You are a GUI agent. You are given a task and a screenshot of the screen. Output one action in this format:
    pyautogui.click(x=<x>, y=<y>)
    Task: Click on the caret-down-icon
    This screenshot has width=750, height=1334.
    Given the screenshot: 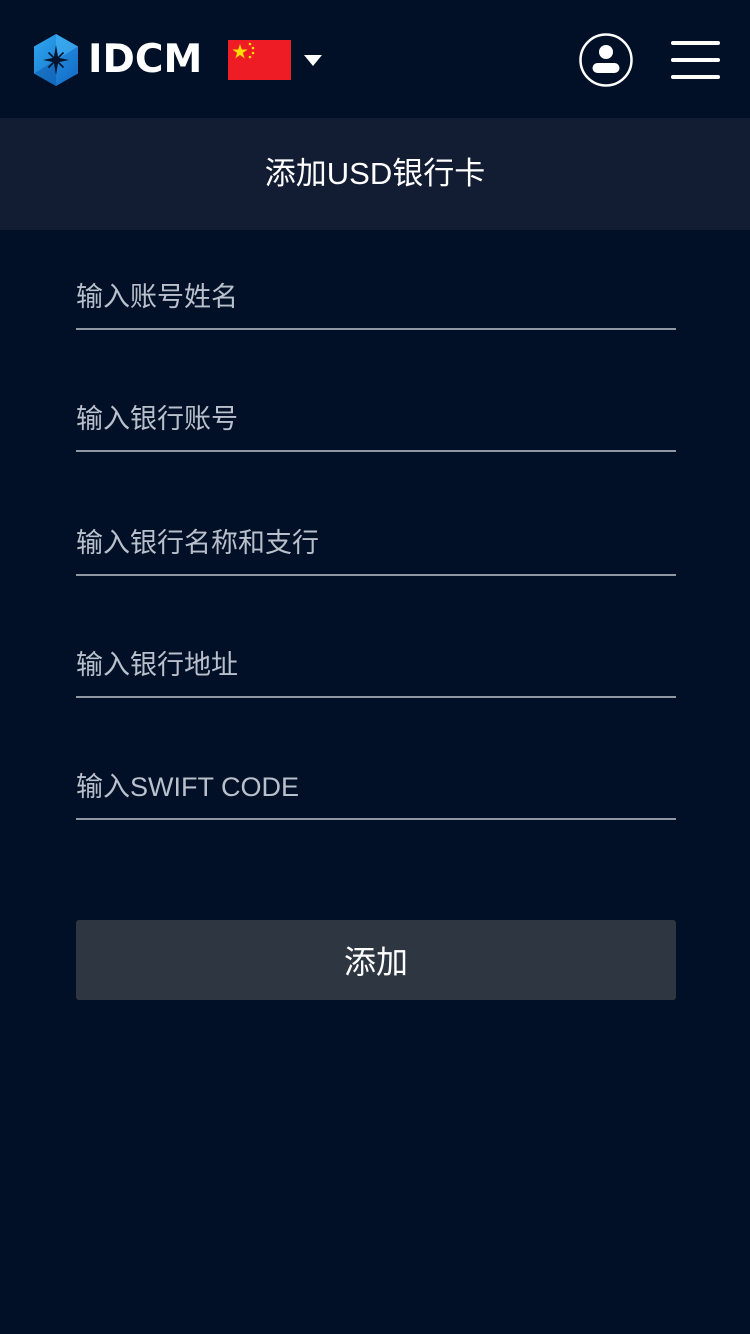 What is the action you would take?
    pyautogui.click(x=313, y=60)
    